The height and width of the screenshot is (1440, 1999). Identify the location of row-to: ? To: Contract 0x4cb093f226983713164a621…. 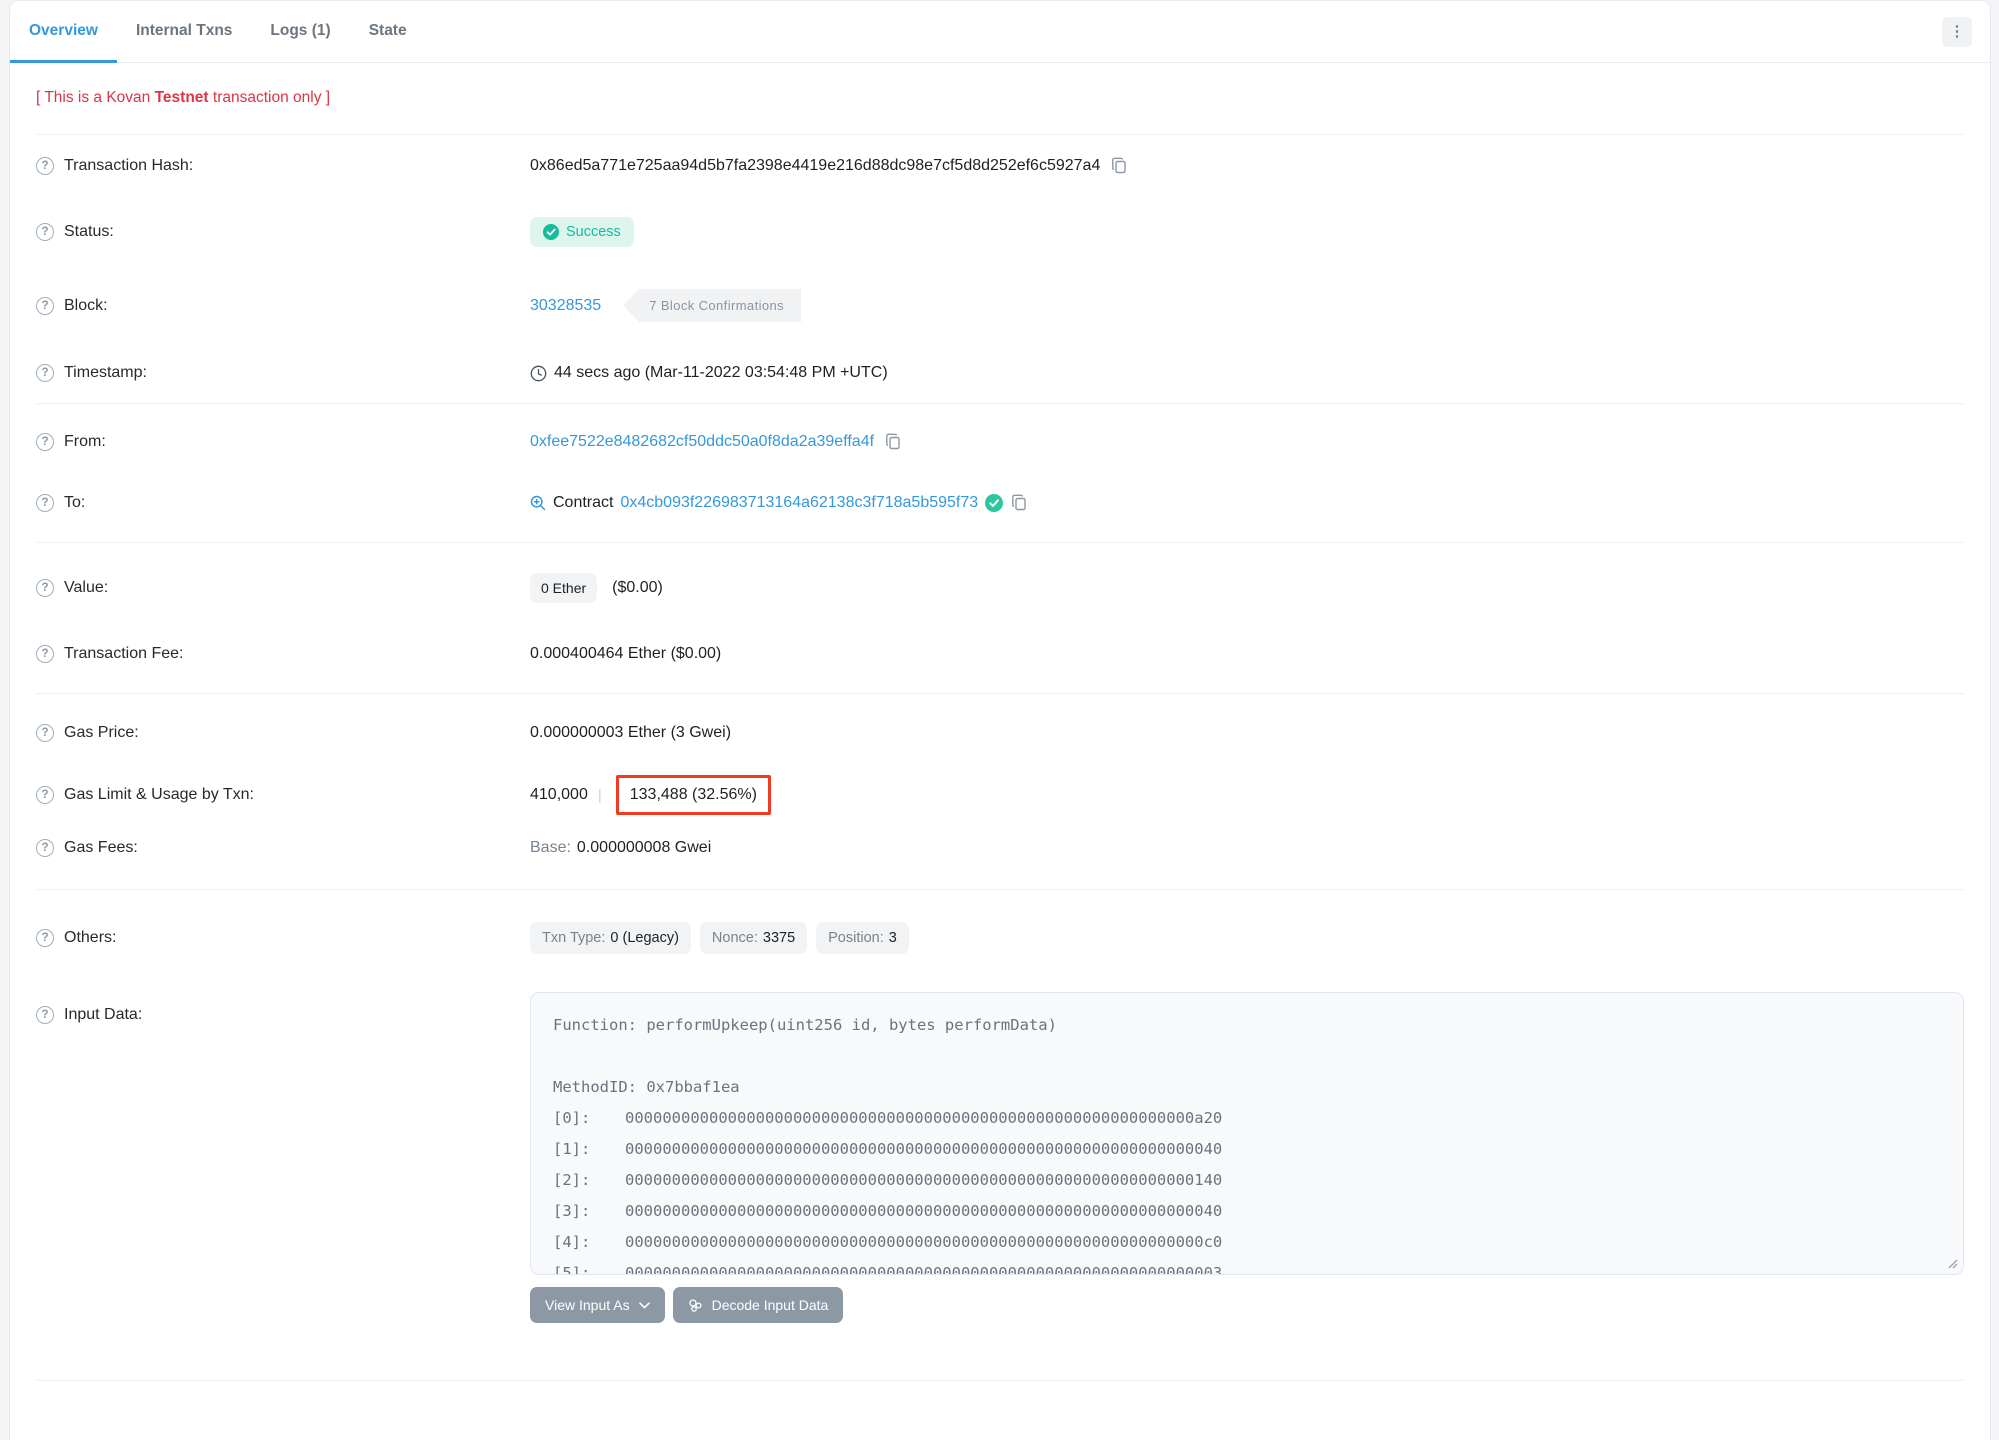
(1000, 507).